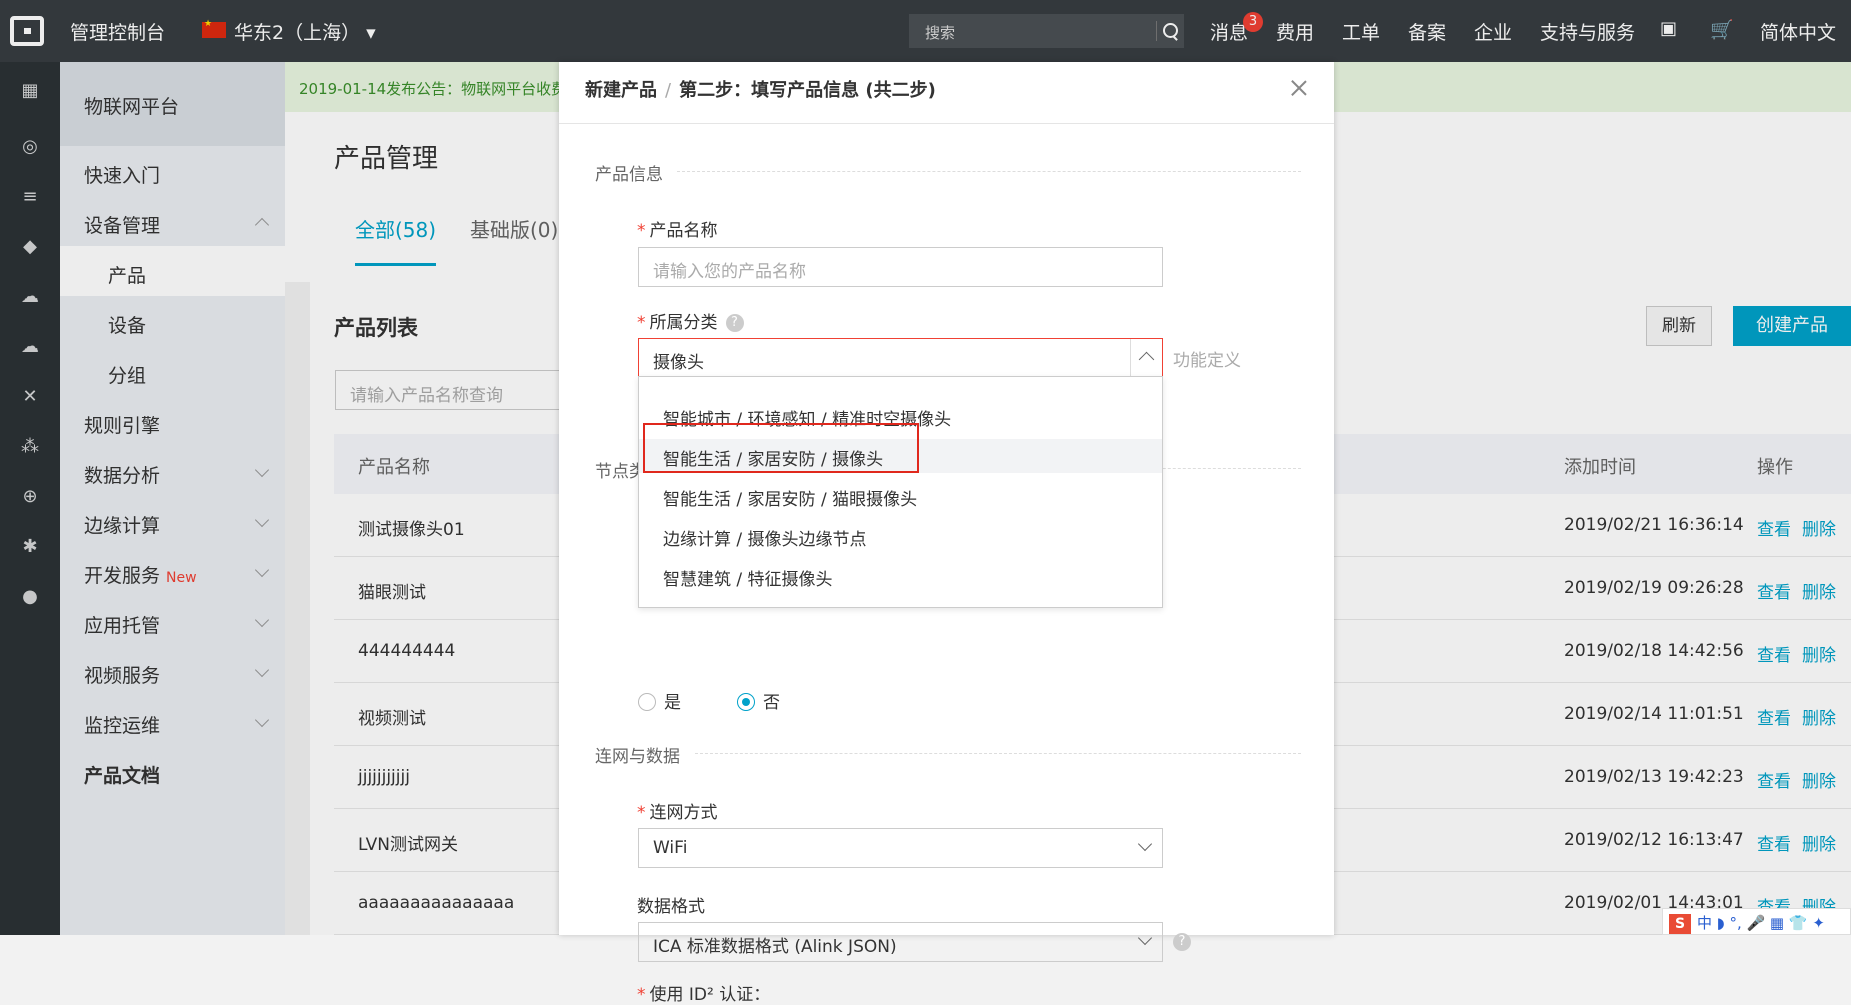 The height and width of the screenshot is (1005, 1851). I want to click on category-label: * 所属分类?, so click(690, 320).